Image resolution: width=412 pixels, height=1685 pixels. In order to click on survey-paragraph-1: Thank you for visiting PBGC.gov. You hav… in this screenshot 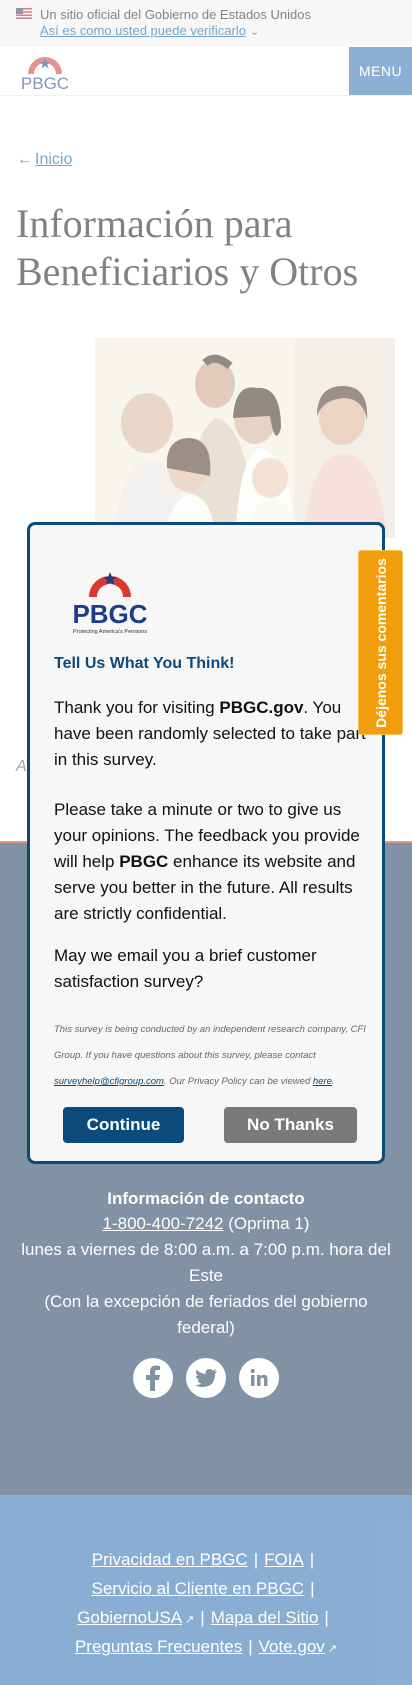, I will do `click(210, 733)`.